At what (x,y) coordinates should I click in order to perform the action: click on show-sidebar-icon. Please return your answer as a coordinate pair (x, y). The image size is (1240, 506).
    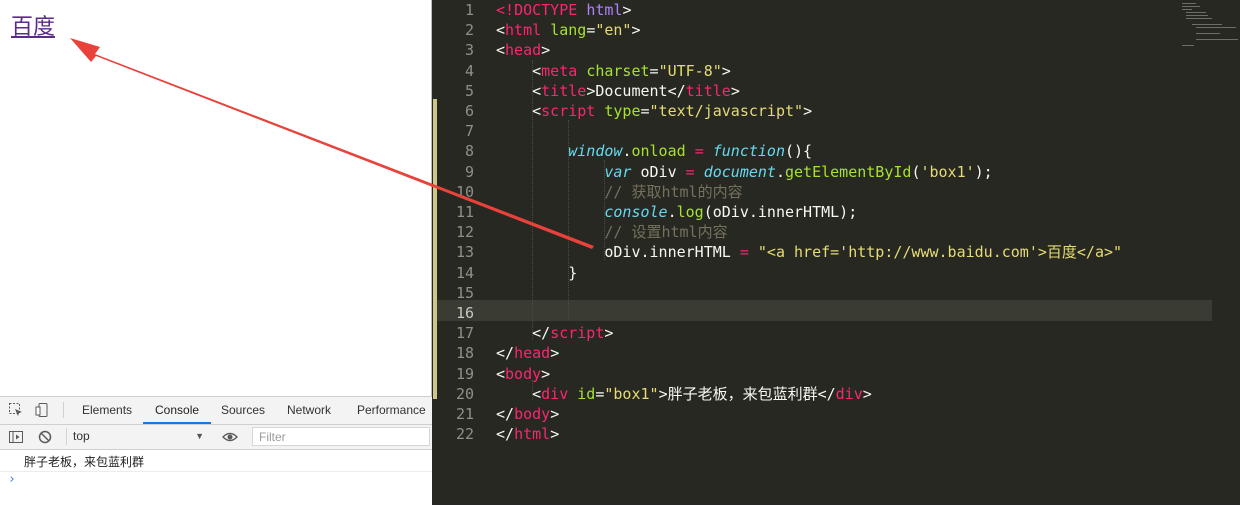
    Looking at the image, I should click on (16, 437).